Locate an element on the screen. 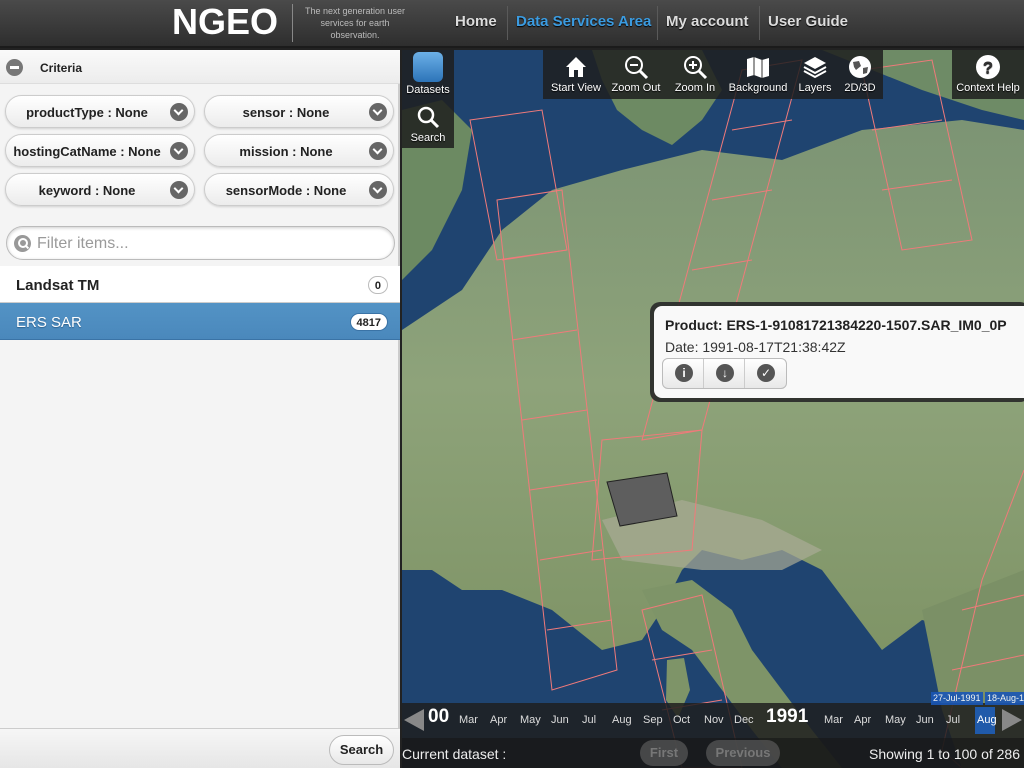 The width and height of the screenshot is (1024, 768). criteria-title: Criteria is located at coordinates (61, 68).